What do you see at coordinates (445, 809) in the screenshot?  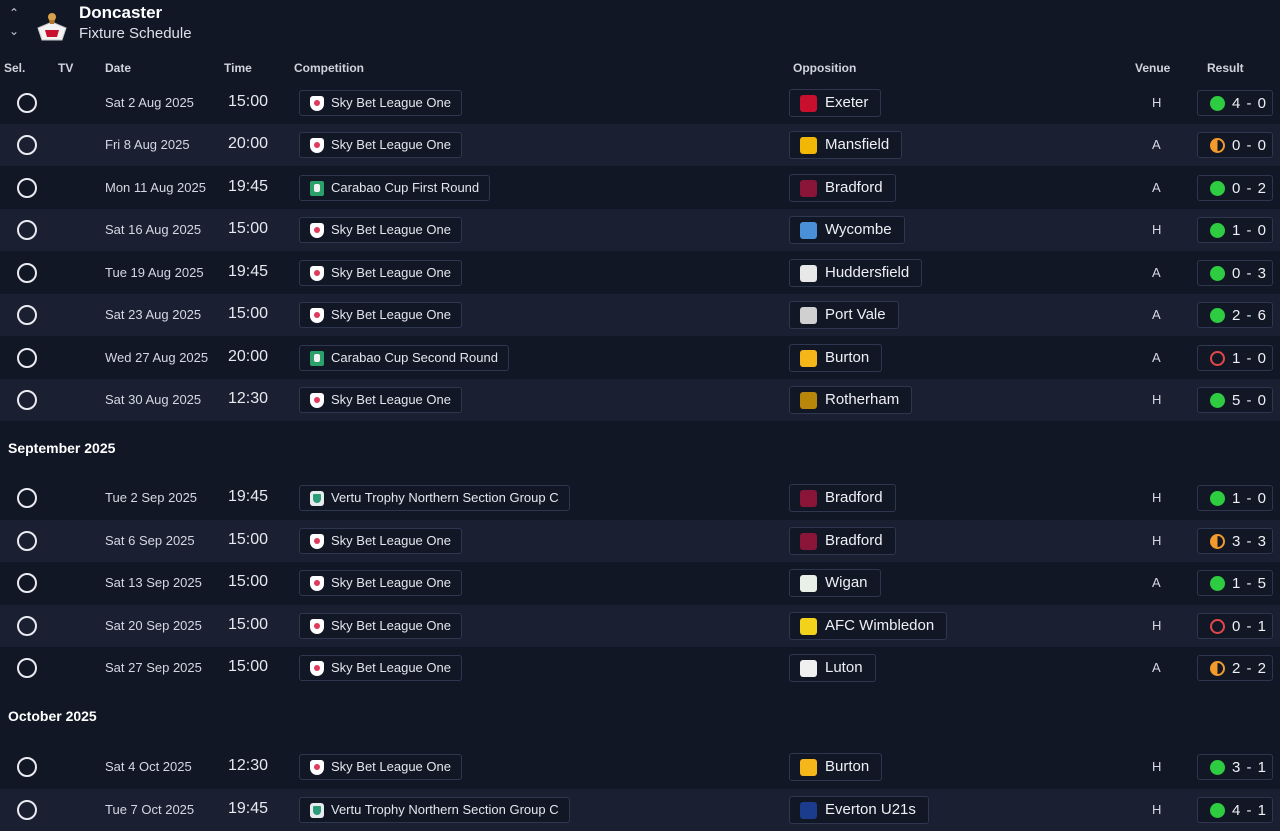 I see `competition-name: Vertu Trophy Northern Section Group C` at bounding box center [445, 809].